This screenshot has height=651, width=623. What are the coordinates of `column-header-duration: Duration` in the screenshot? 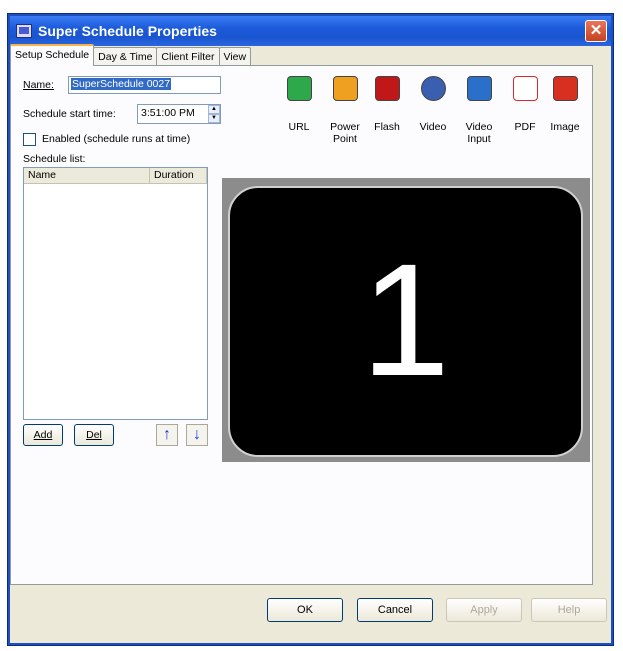 It's located at (178, 175).